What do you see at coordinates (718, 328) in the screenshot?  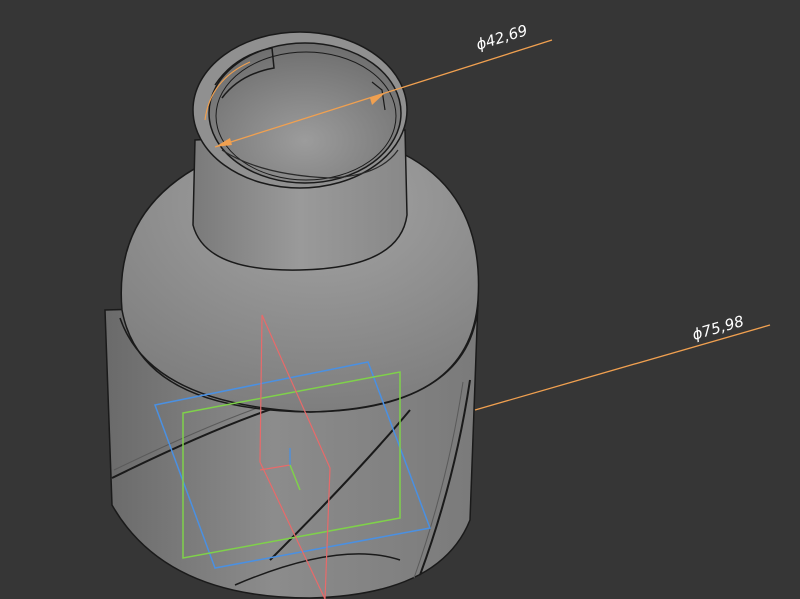 I see `dimension-label: ϕ75,98` at bounding box center [718, 328].